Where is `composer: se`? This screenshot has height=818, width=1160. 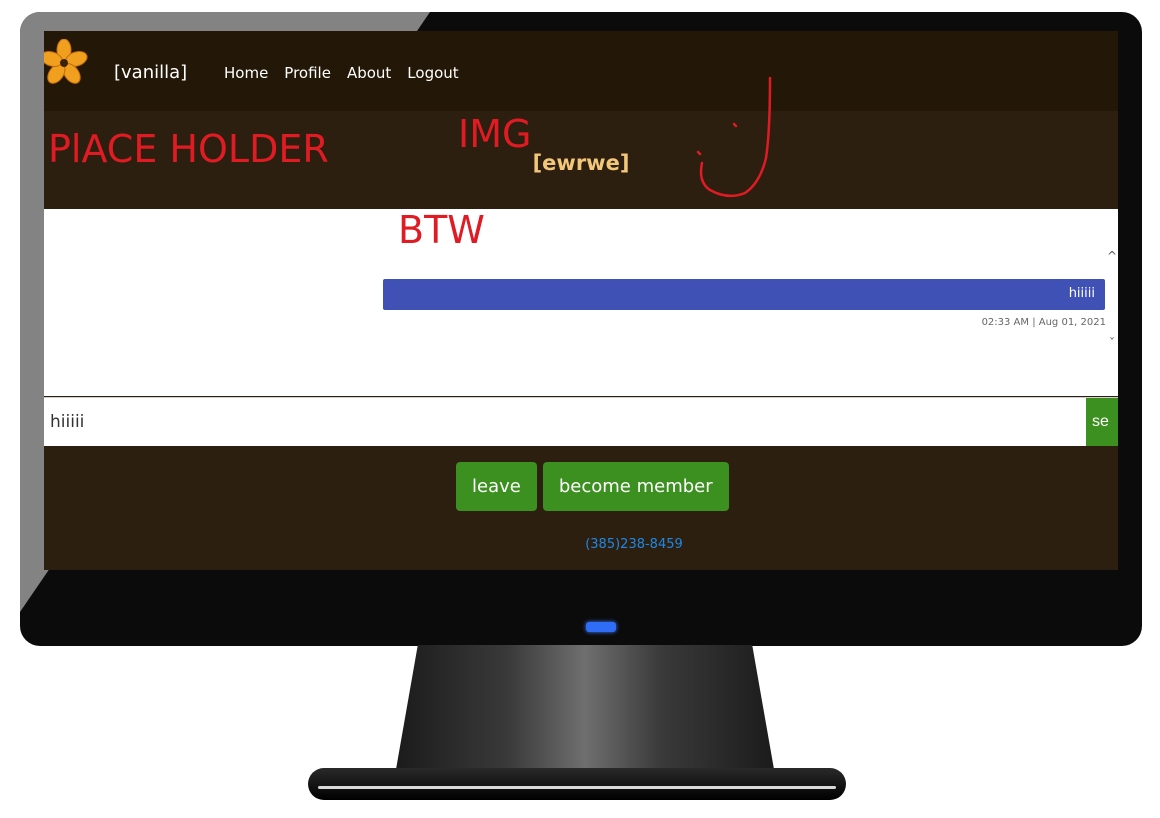 composer: se is located at coordinates (581, 421).